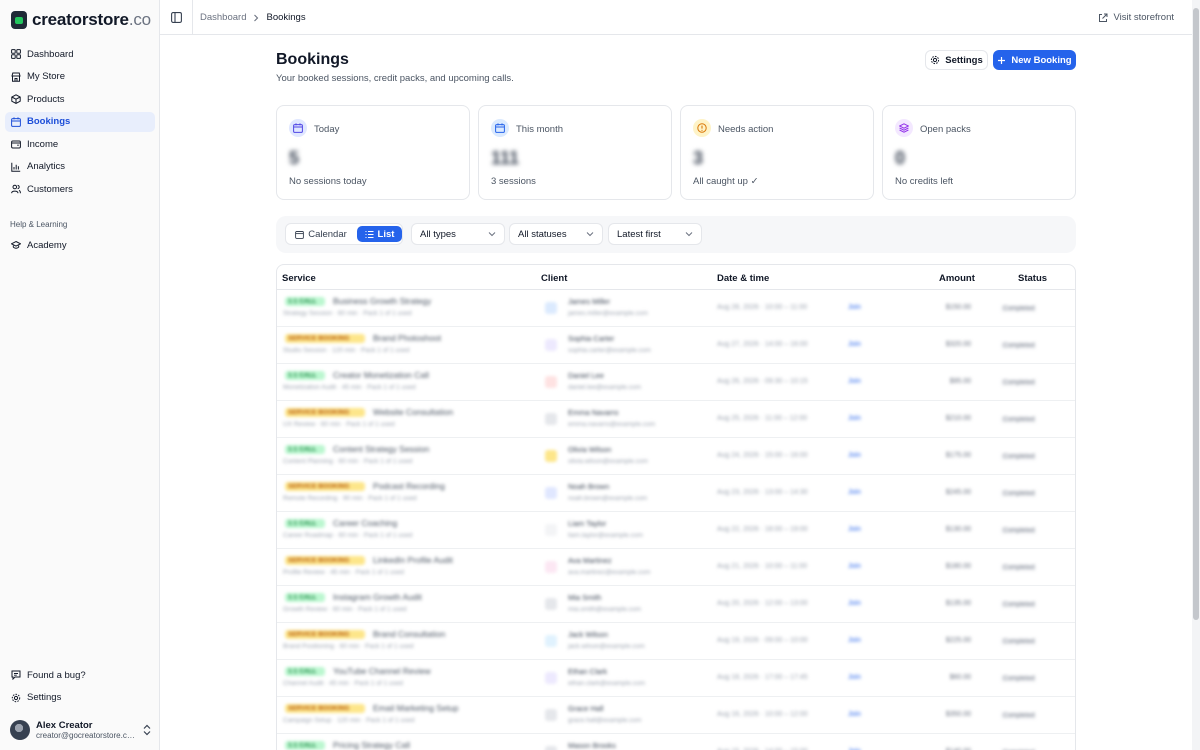 The width and height of the screenshot is (1200, 750). Describe the element at coordinates (958, 529) in the screenshot. I see `booking-amount: $130.00` at that location.